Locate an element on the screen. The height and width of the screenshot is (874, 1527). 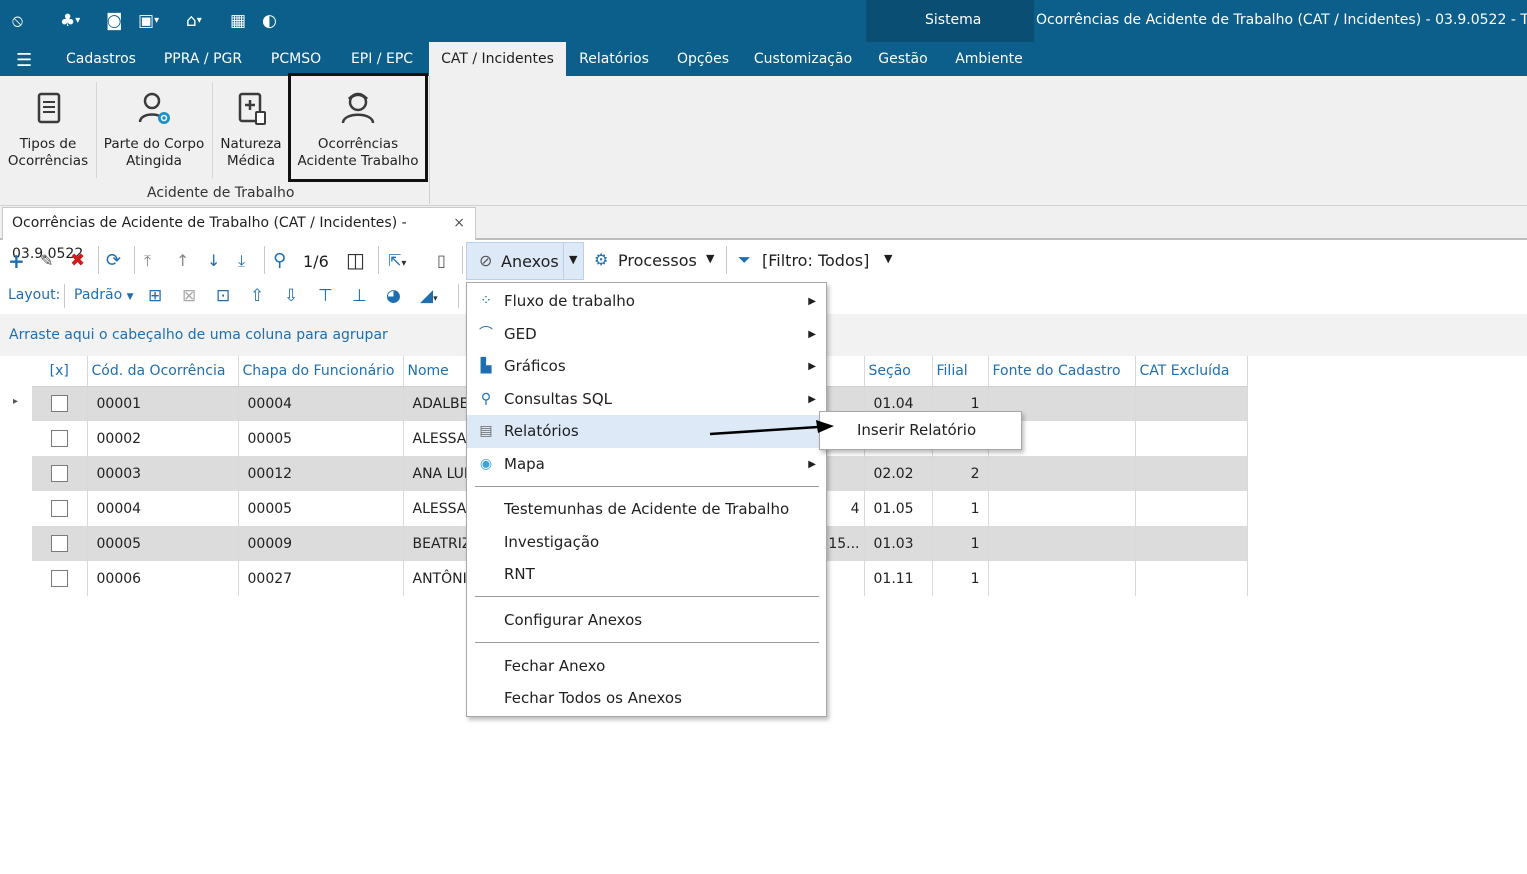
ged-icon: ⌒ is located at coordinates (486, 334).